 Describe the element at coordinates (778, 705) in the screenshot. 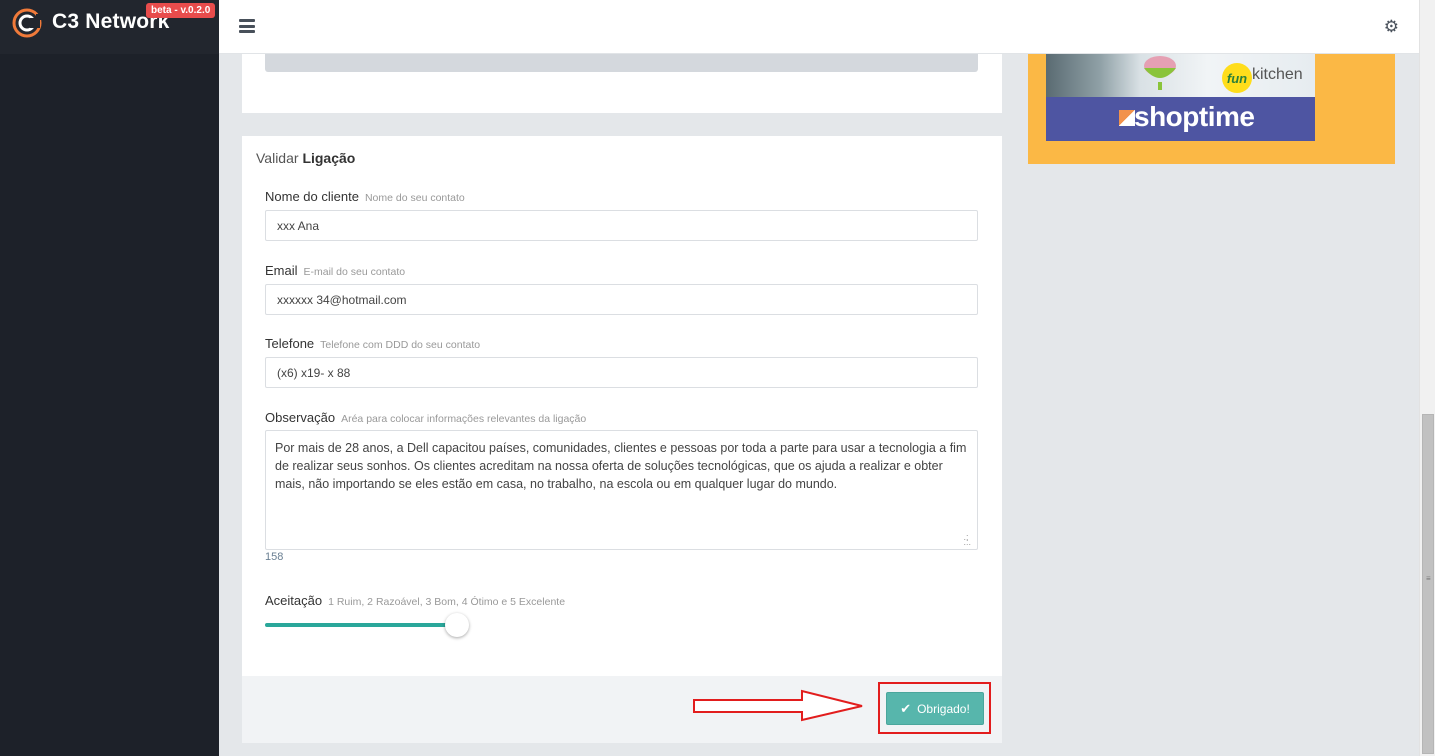

I see `annotation-arrow-icon` at that location.